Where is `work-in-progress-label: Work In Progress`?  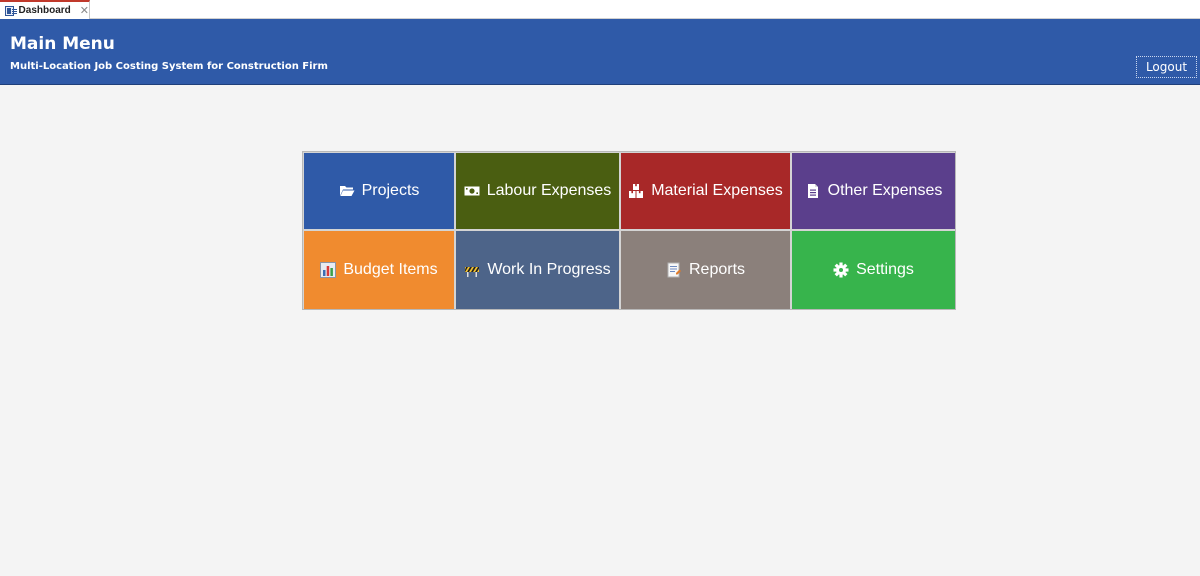 work-in-progress-label: Work In Progress is located at coordinates (549, 269).